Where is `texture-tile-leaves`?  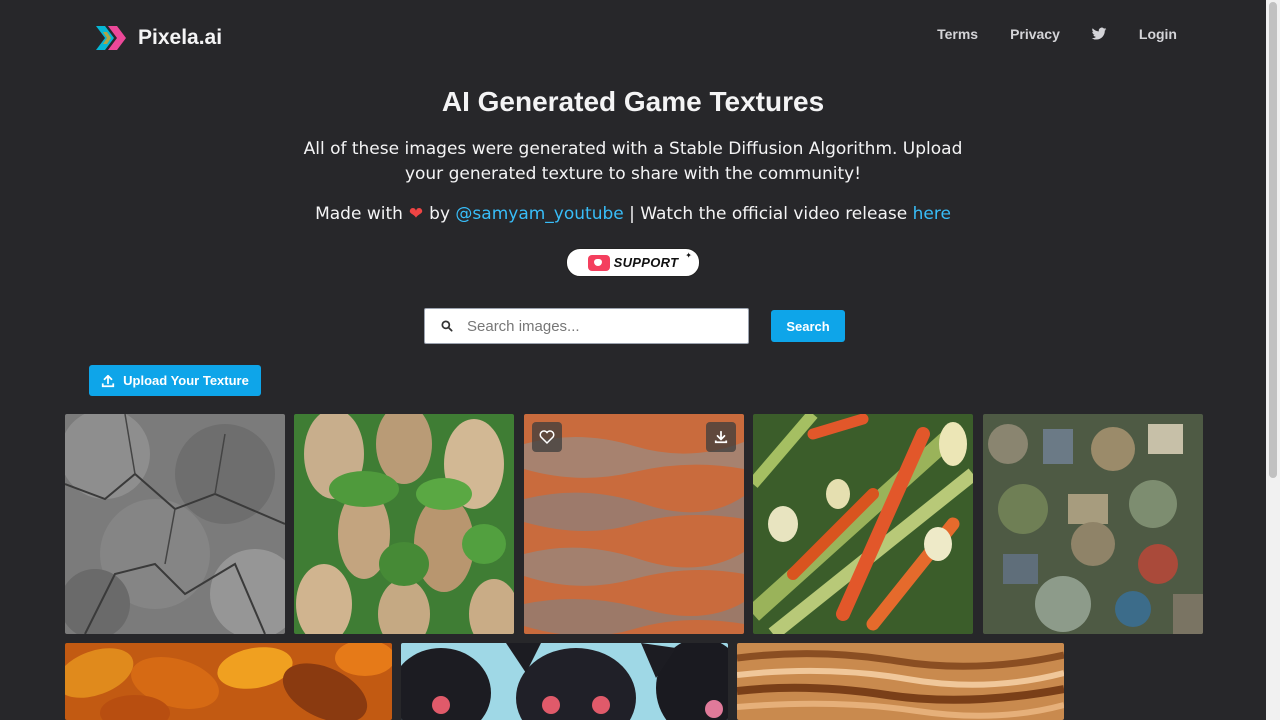
texture-tile-leaves is located at coordinates (228, 681).